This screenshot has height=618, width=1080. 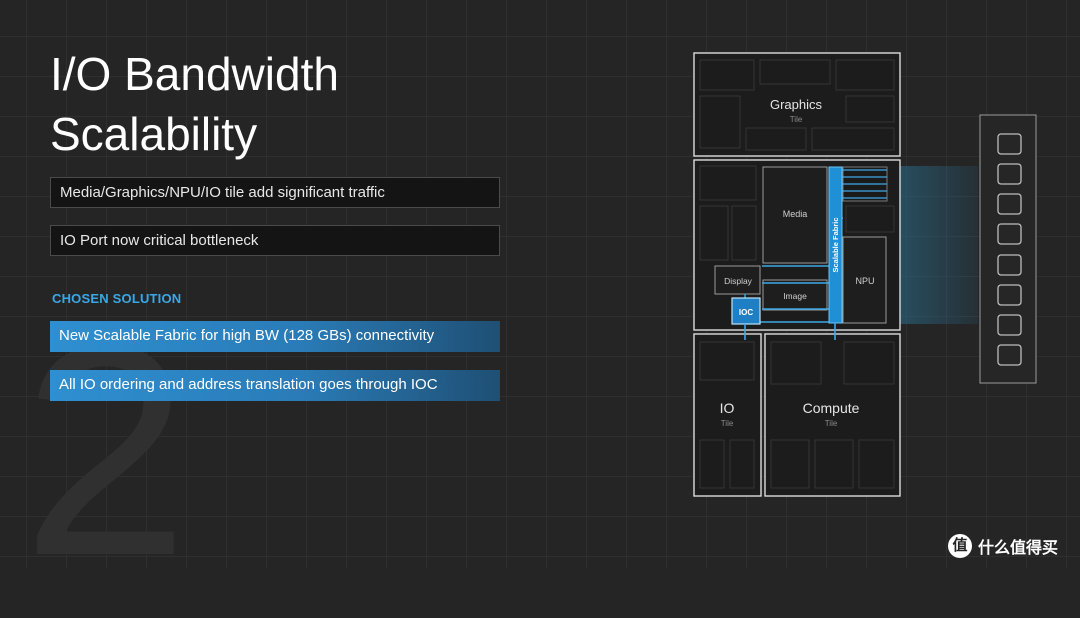 What do you see at coordinates (797, 245) in the screenshot?
I see `soc-tile` at bounding box center [797, 245].